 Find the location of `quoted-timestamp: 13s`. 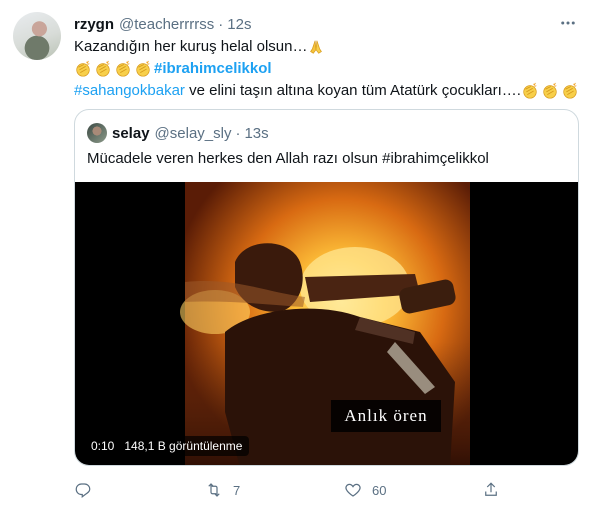

quoted-timestamp: 13s is located at coordinates (256, 133).